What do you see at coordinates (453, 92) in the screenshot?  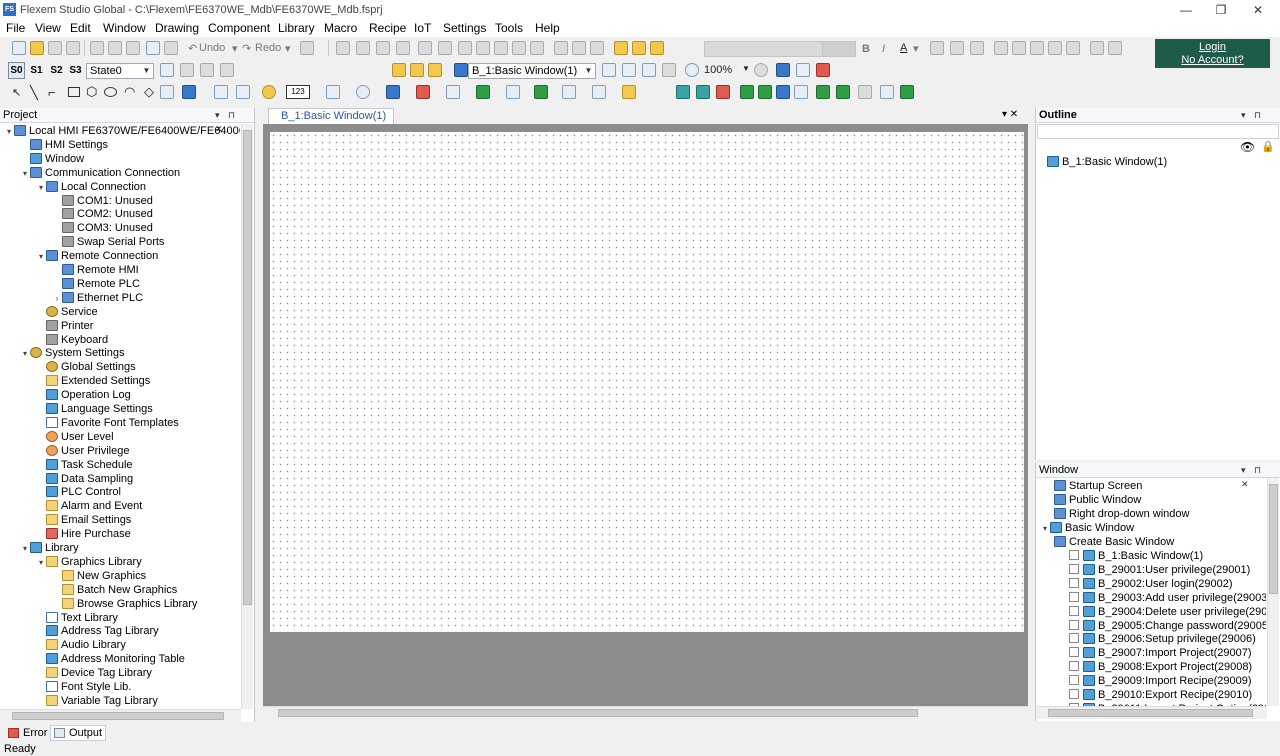 I see `slider-component-icon` at bounding box center [453, 92].